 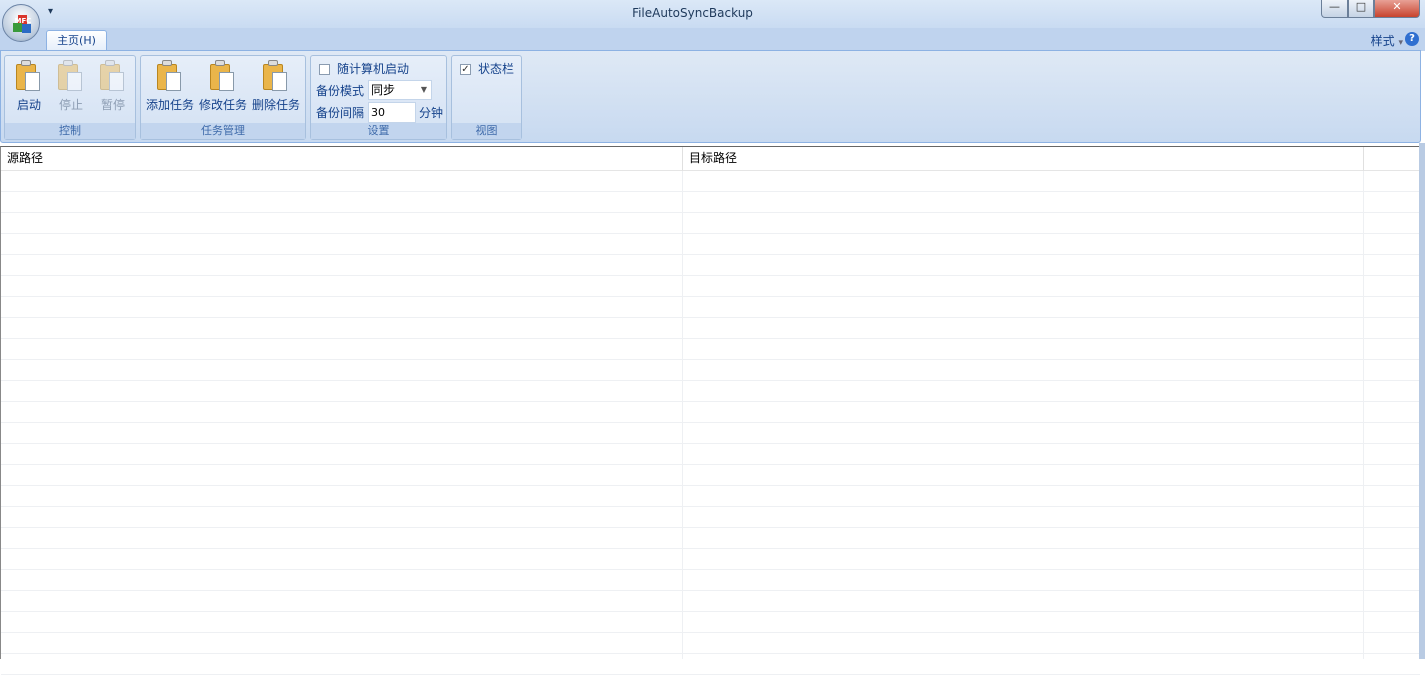 What do you see at coordinates (486, 131) in the screenshot?
I see `group-label: 视图` at bounding box center [486, 131].